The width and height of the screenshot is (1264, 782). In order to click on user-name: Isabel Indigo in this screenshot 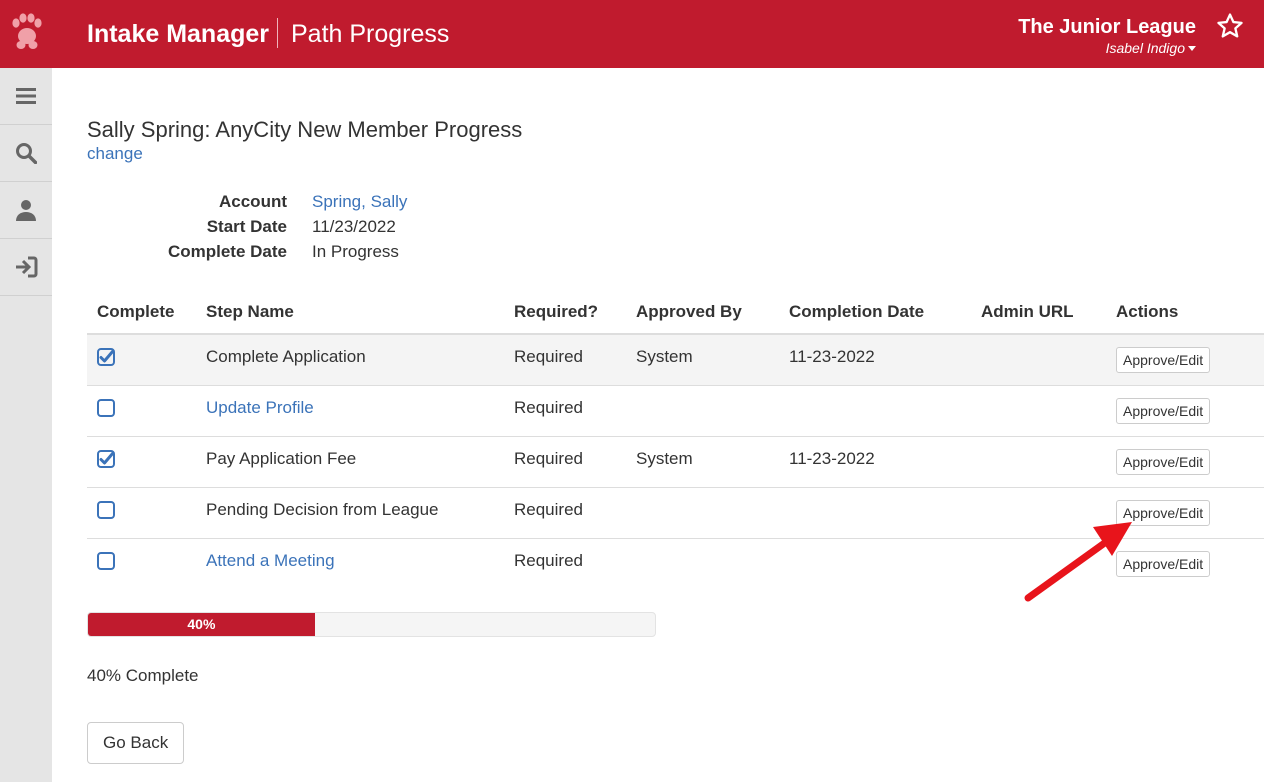, I will do `click(1145, 48)`.